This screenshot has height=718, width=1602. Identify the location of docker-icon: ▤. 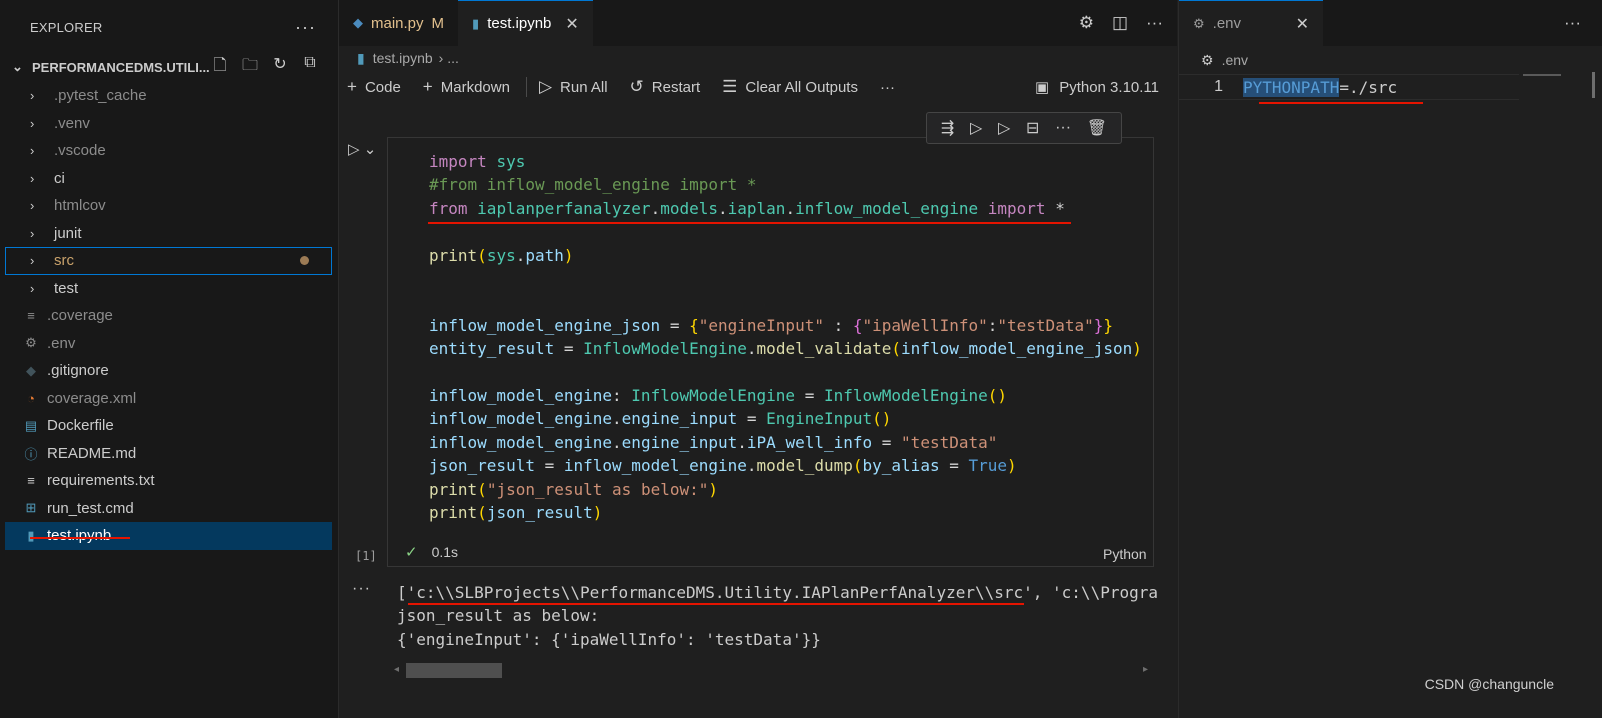
(31, 425).